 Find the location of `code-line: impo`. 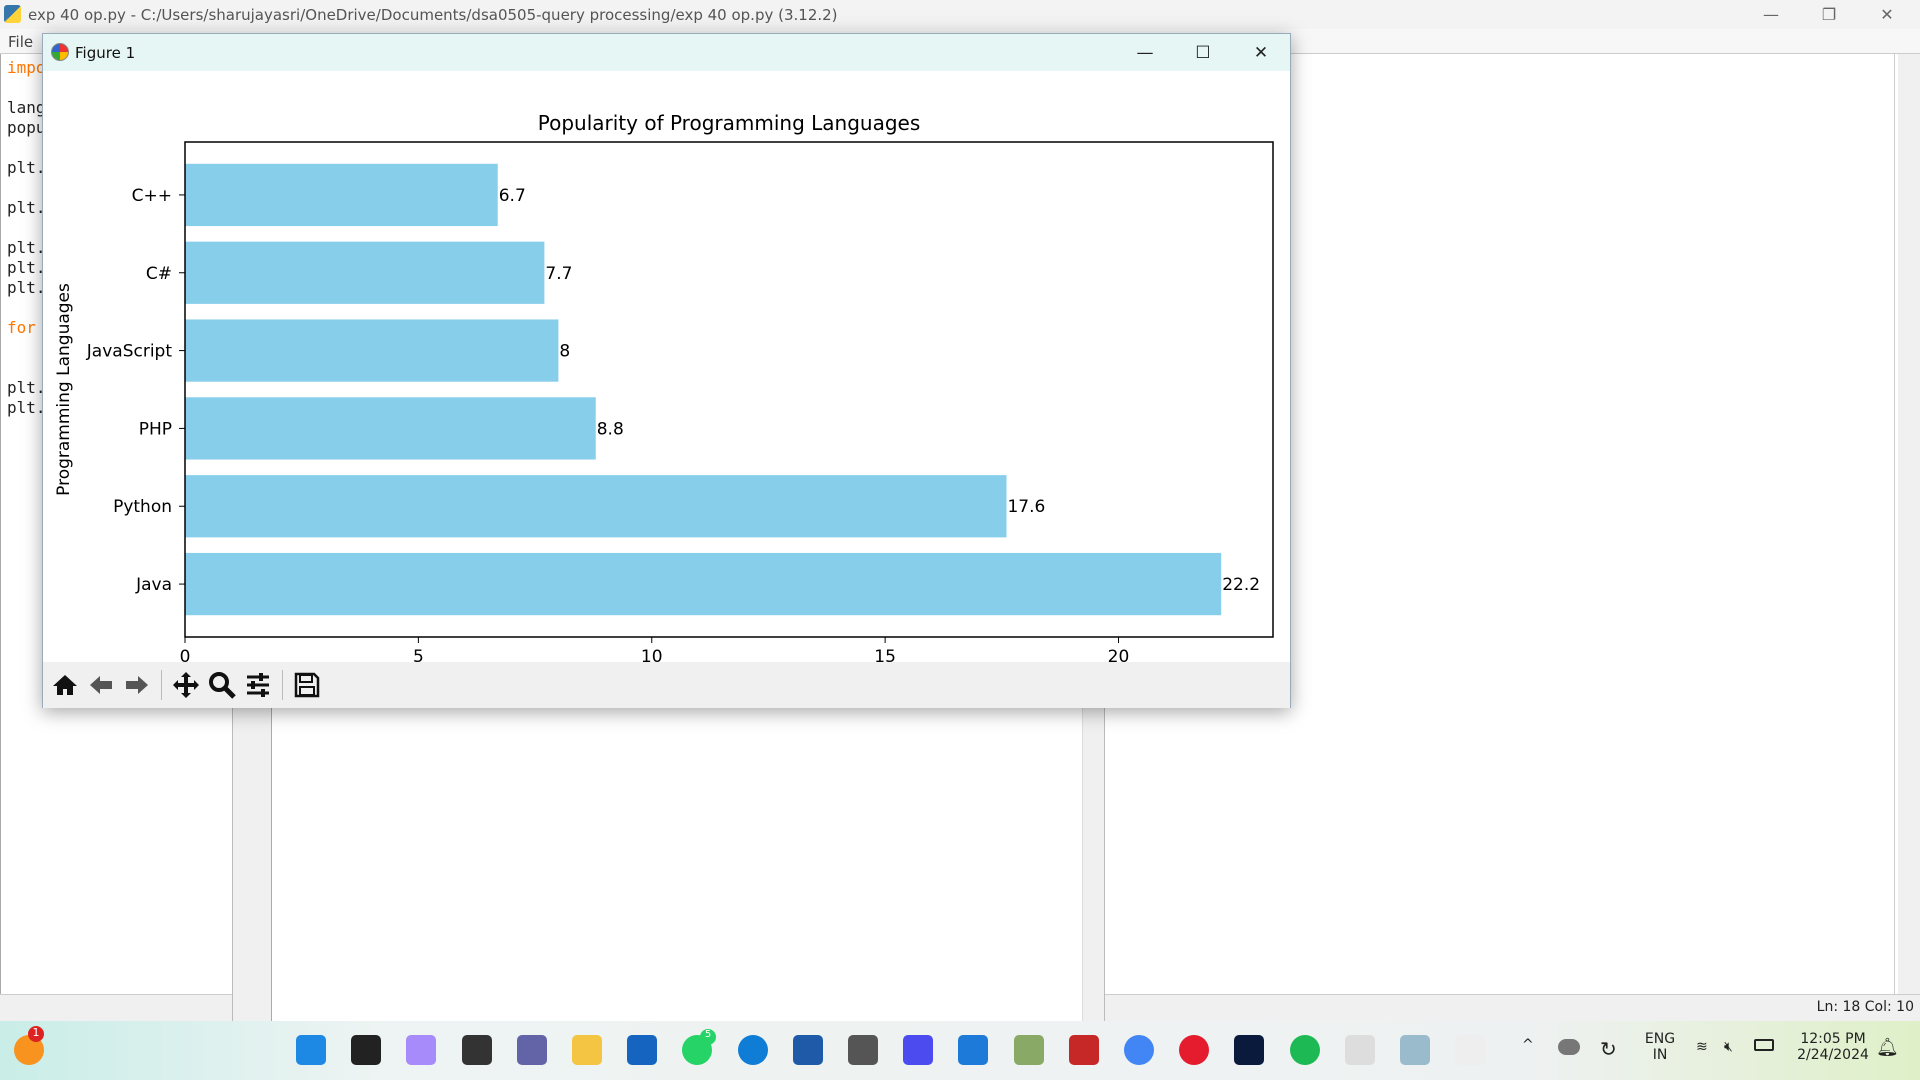

code-line: impo is located at coordinates (26, 67).